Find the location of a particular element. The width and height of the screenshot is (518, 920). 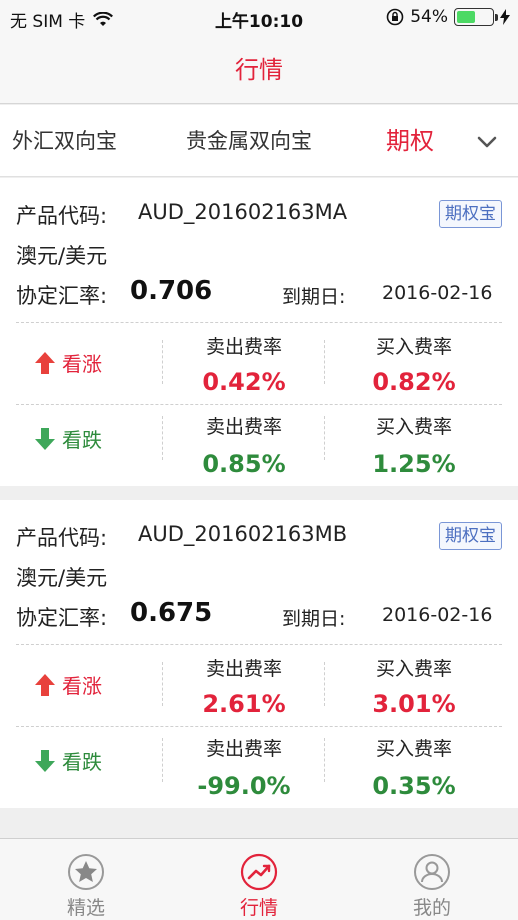

orientation-lock-icon is located at coordinates (395, 17).